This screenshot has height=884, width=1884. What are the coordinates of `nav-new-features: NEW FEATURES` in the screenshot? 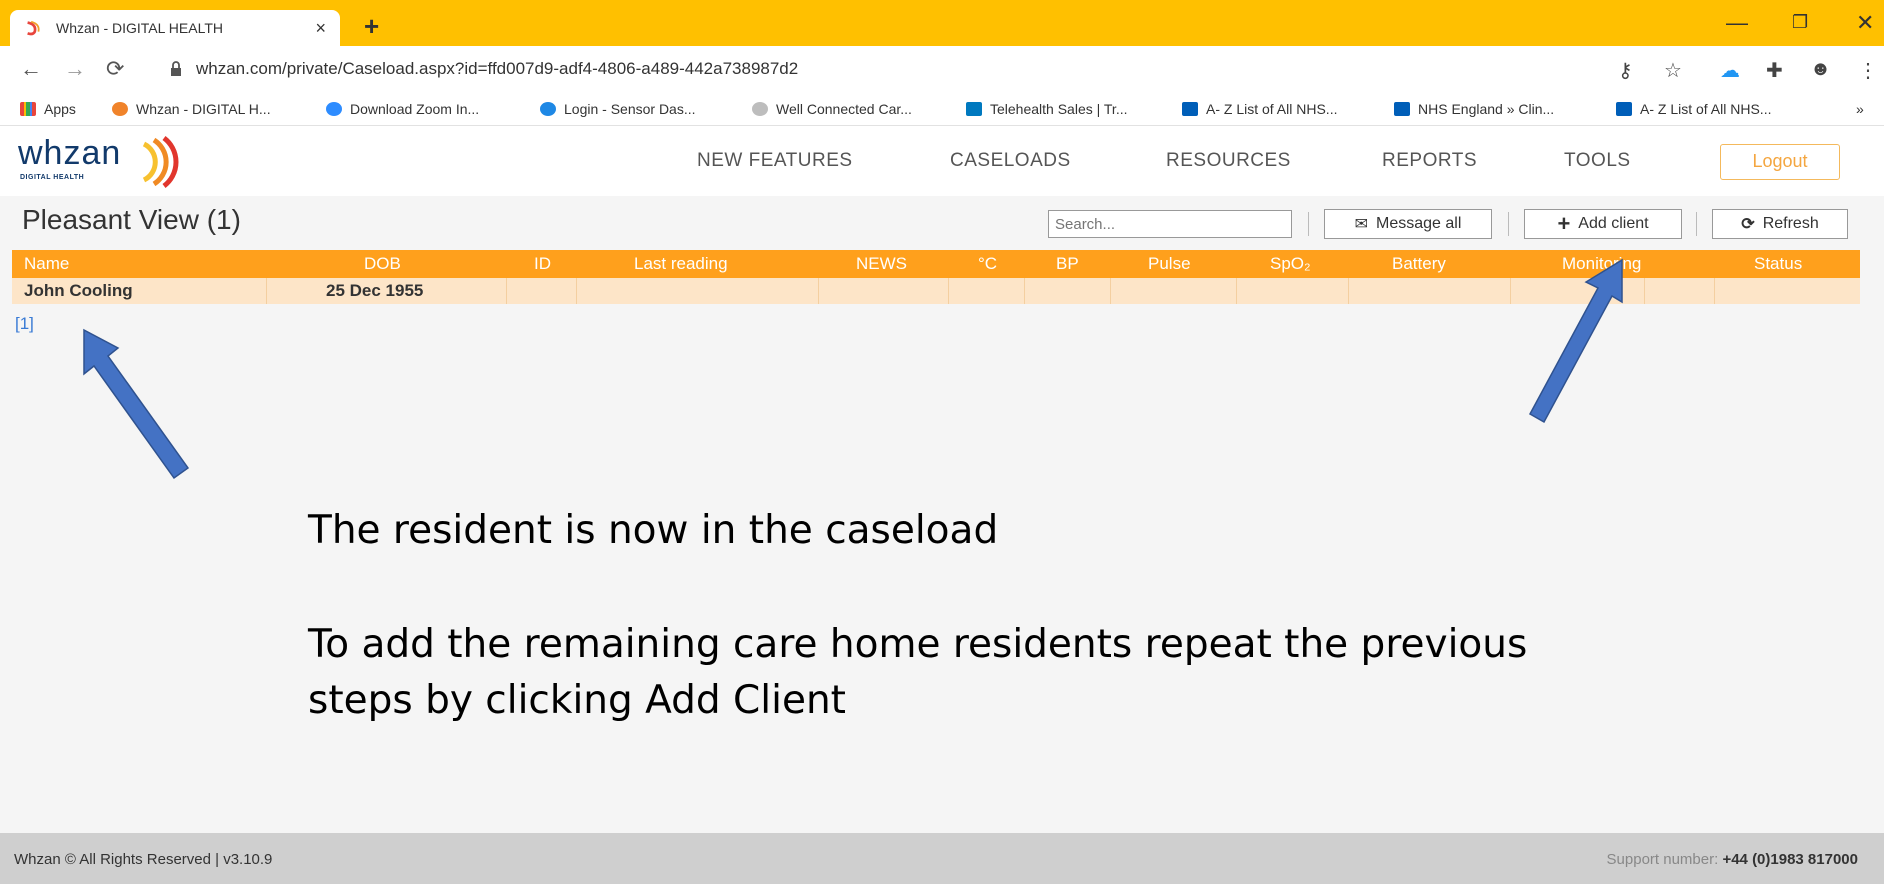 It's located at (775, 161).